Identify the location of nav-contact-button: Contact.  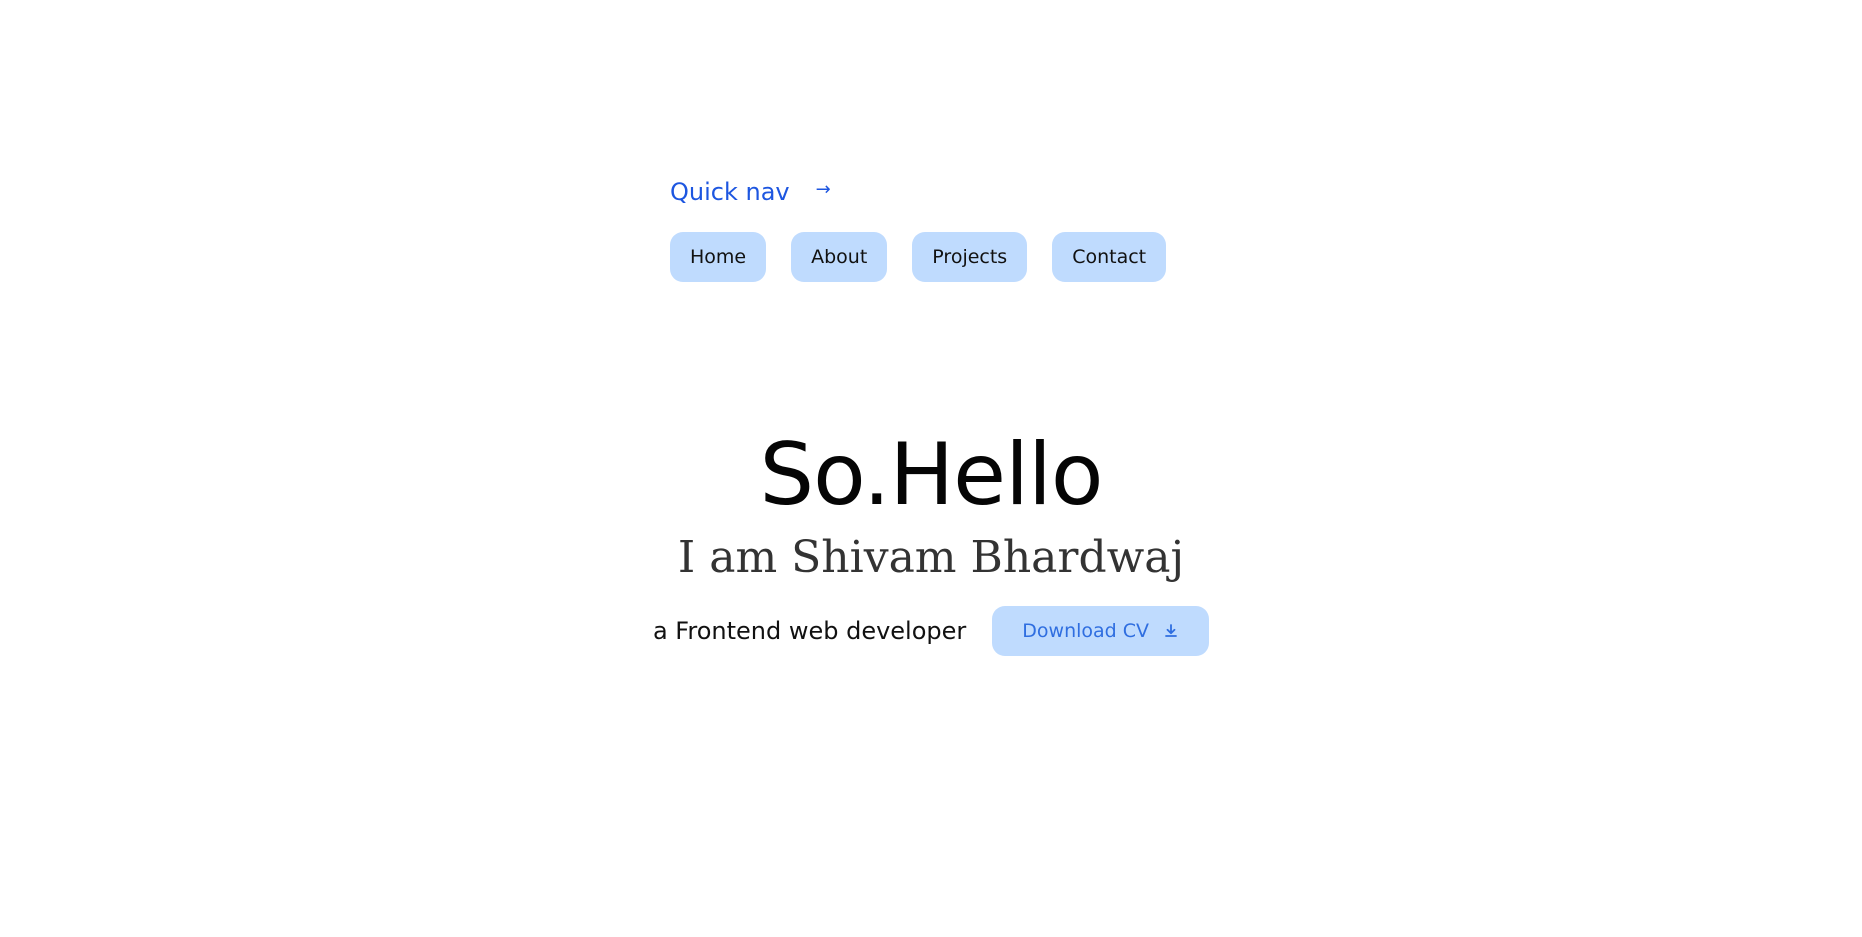
(1109, 257).